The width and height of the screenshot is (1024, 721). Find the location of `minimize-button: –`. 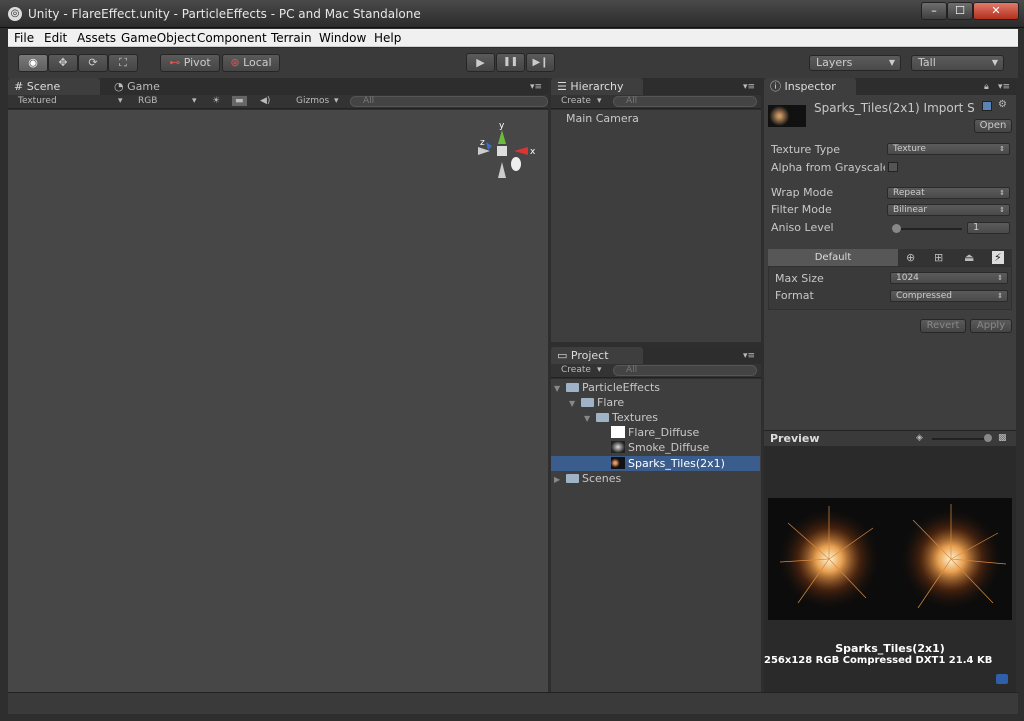

minimize-button: – is located at coordinates (934, 11).